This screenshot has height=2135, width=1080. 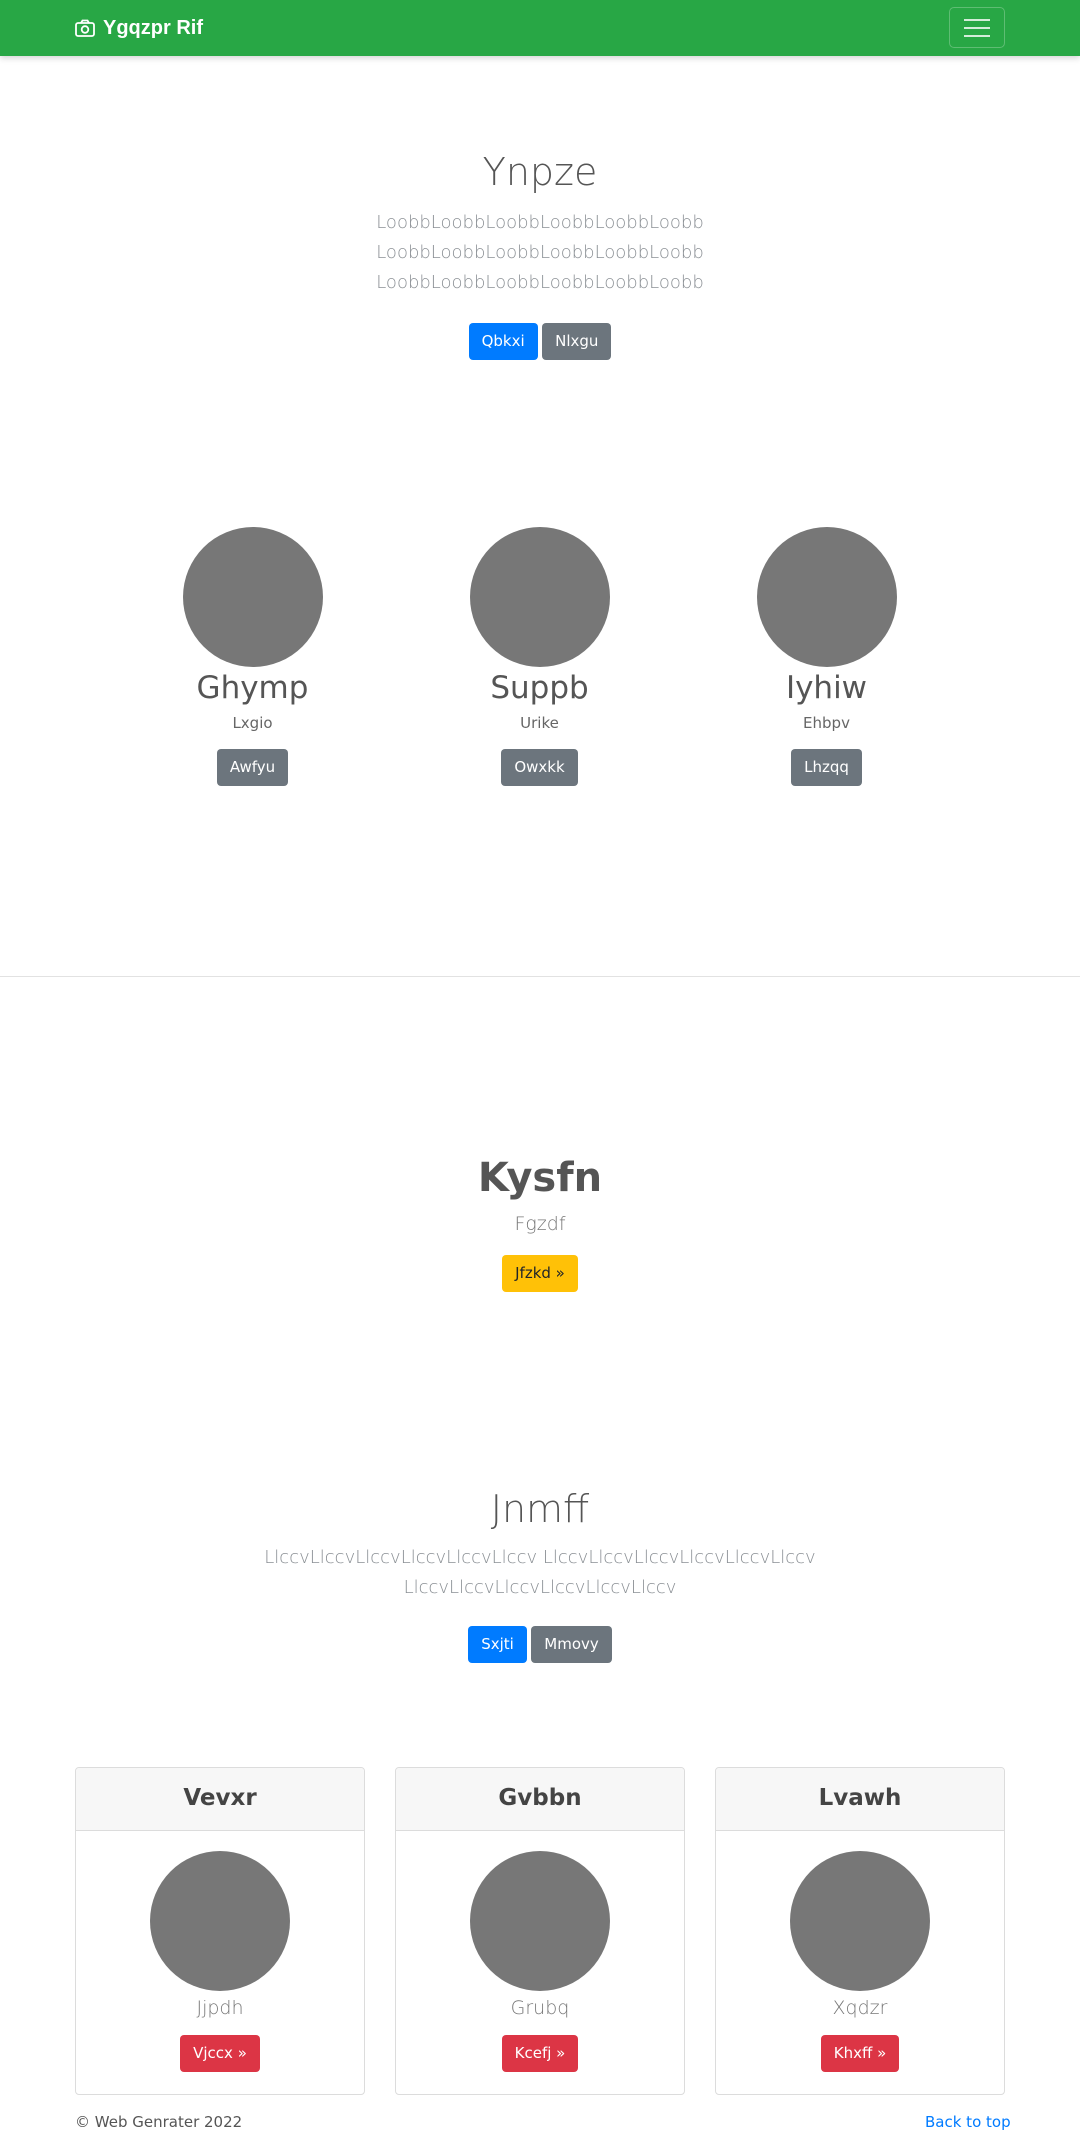 I want to click on section2-primary-button: Sxjti, so click(x=497, y=1644).